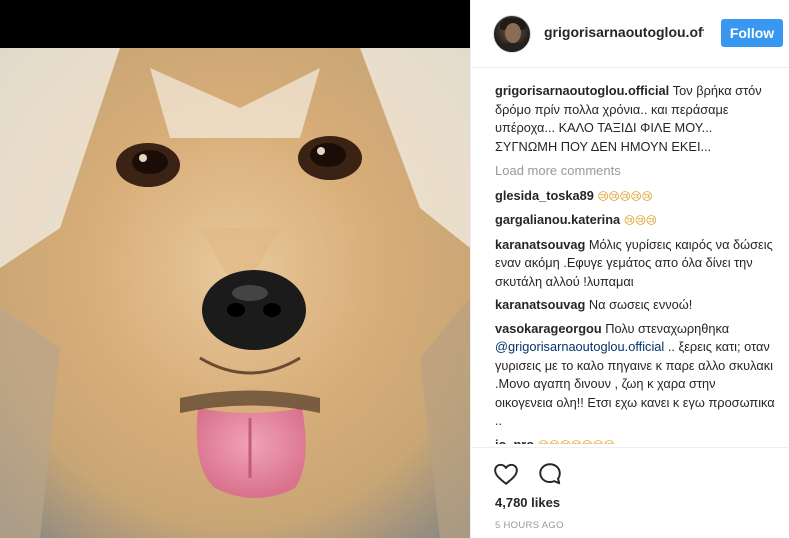  Describe the element at coordinates (667, 328) in the screenshot. I see `comment-text: Πολυ στεναχωρηθηκα` at that location.